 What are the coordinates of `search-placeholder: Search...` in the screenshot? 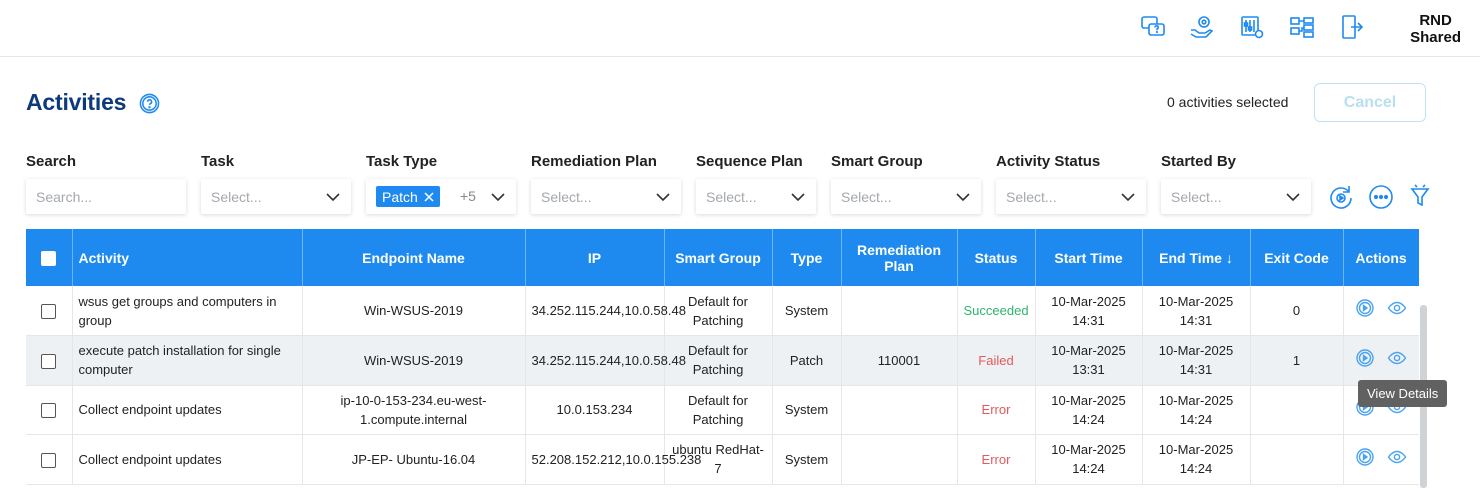 It's located at (64, 196).